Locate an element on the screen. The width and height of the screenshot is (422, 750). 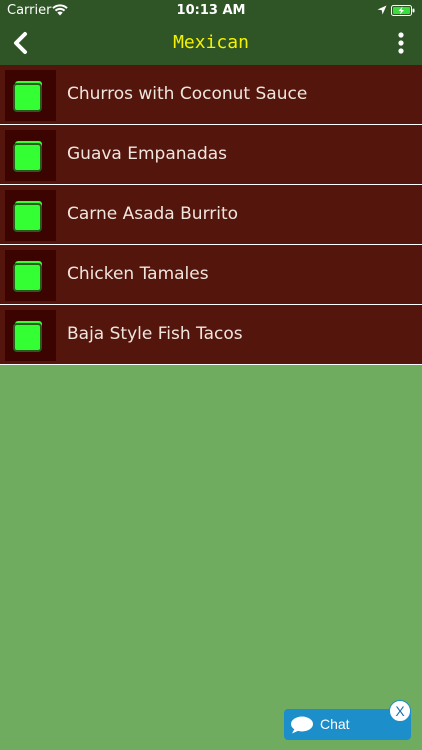
more-options-button is located at coordinates (401, 43).